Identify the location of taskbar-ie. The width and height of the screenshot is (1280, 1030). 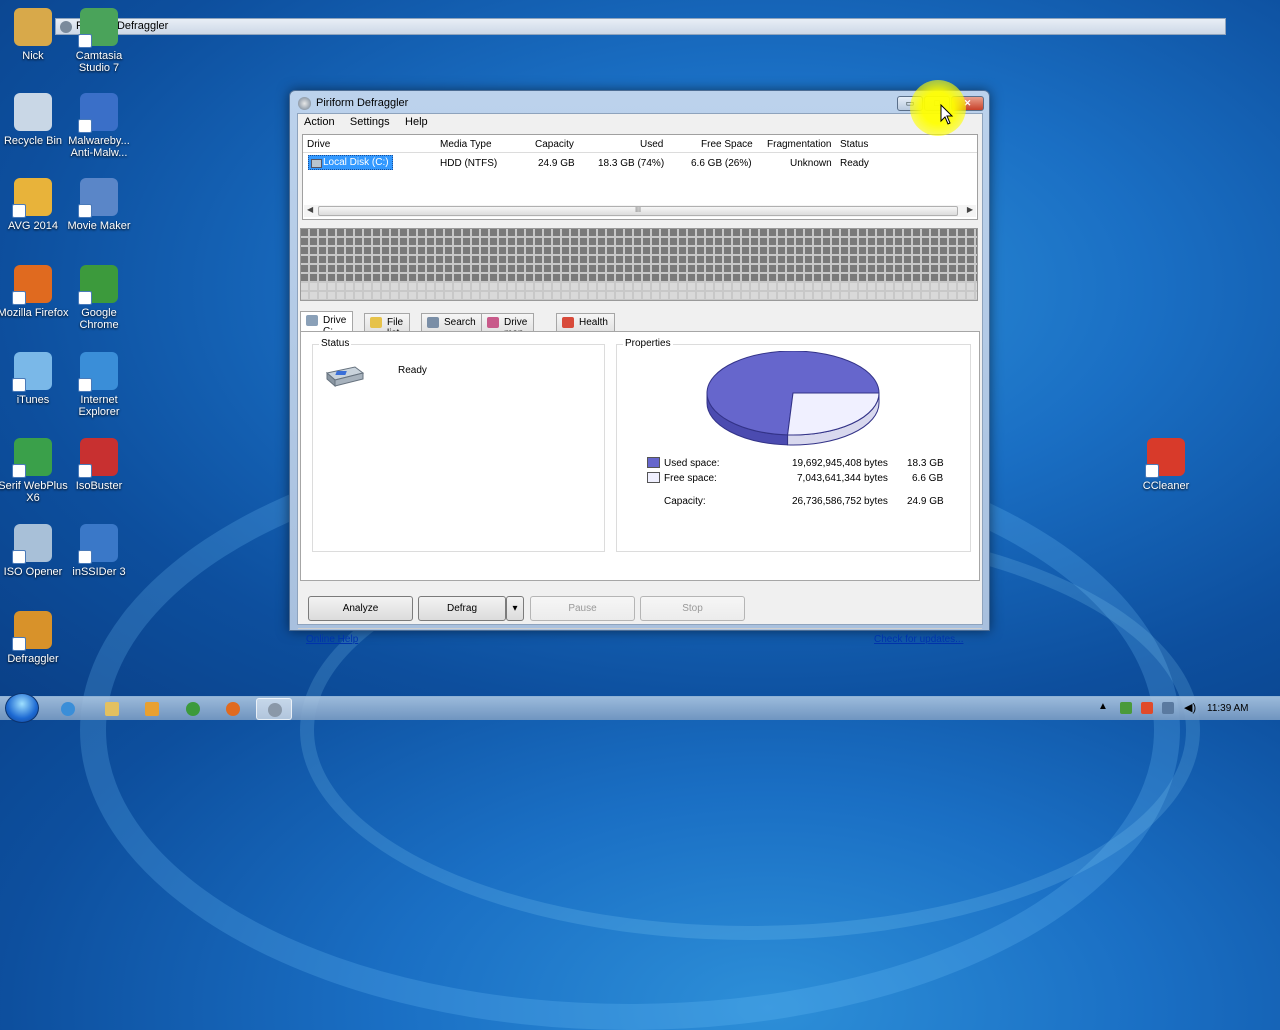
(68, 709).